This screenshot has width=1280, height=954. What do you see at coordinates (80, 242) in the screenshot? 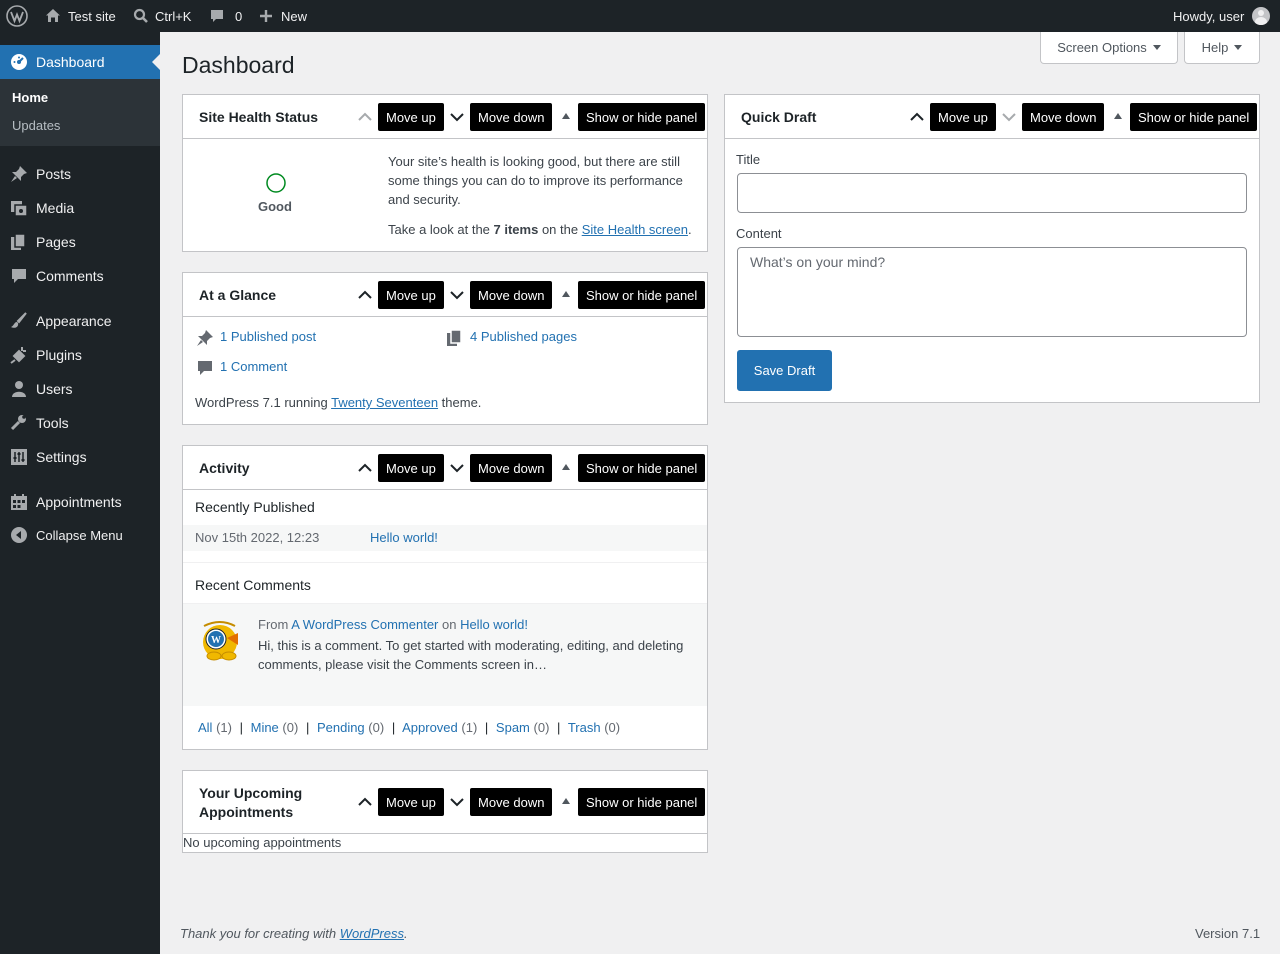
I see `sidebar-item-pages: Pages` at bounding box center [80, 242].